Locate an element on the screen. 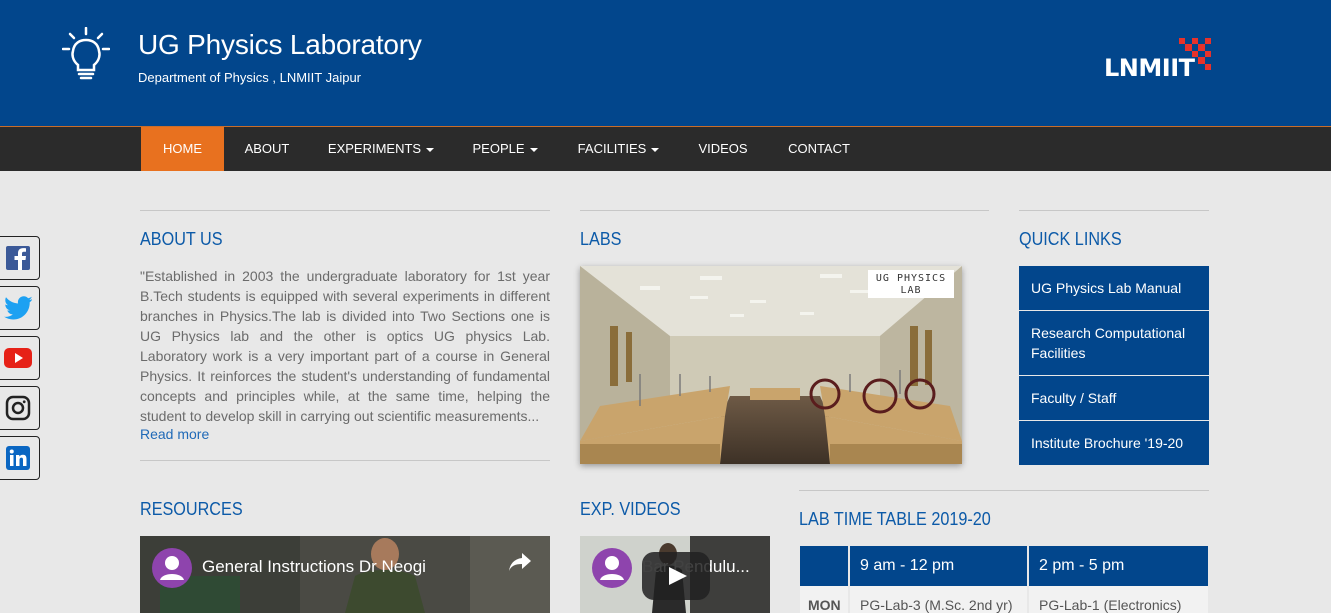 The width and height of the screenshot is (1331, 613). twitter-icon is located at coordinates (18, 308).